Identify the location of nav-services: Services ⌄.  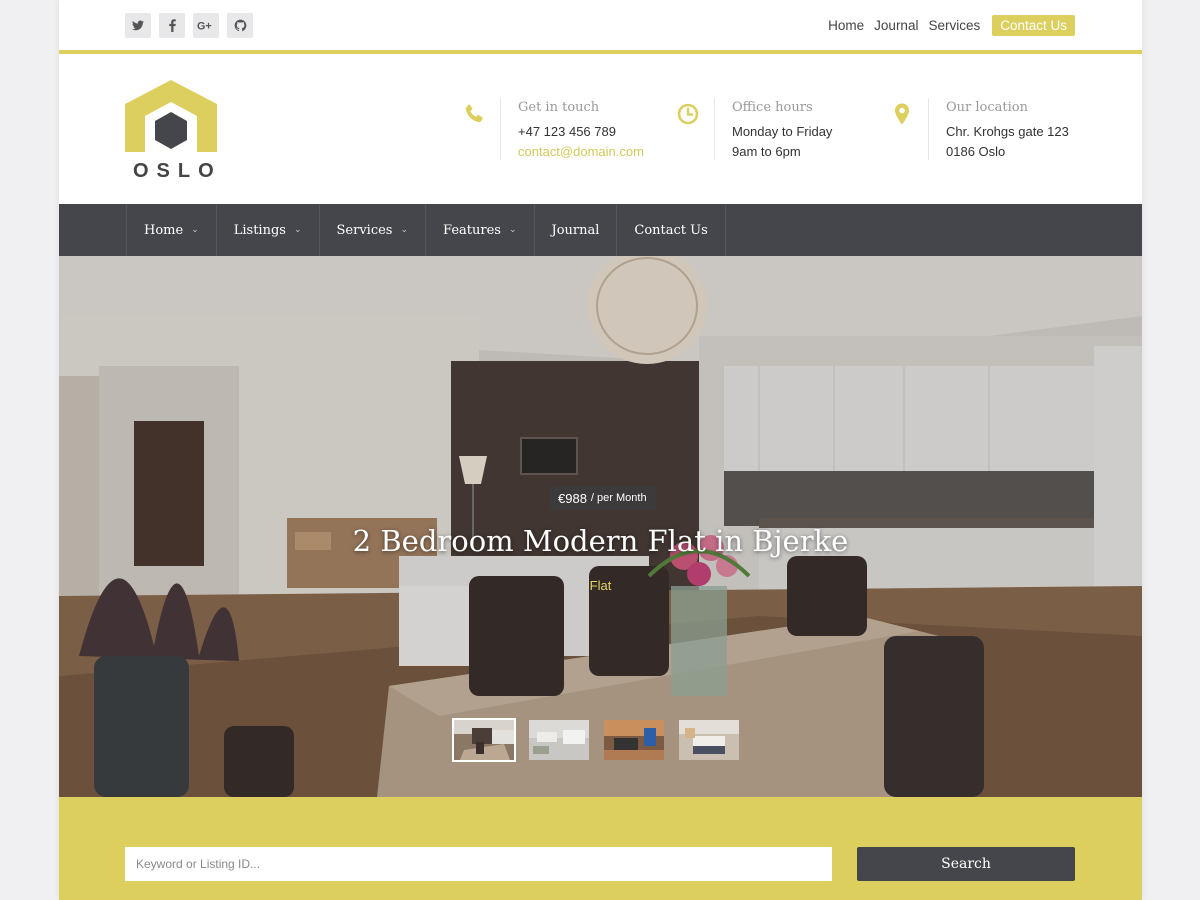
(373, 230).